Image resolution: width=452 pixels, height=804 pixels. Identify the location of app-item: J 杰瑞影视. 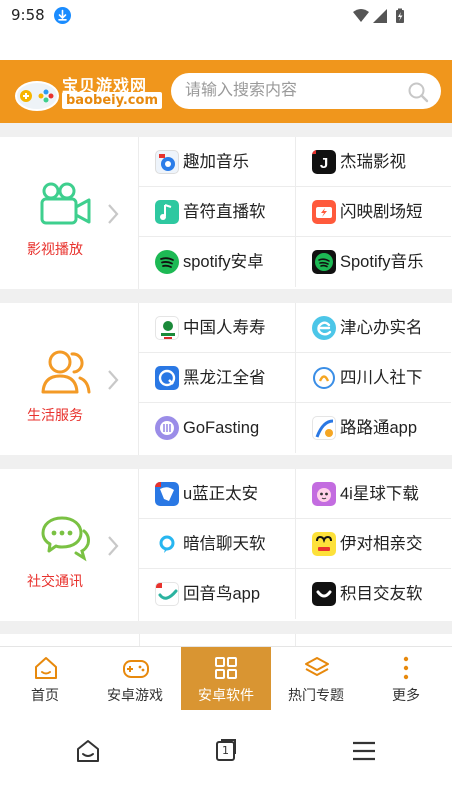
(373, 162).